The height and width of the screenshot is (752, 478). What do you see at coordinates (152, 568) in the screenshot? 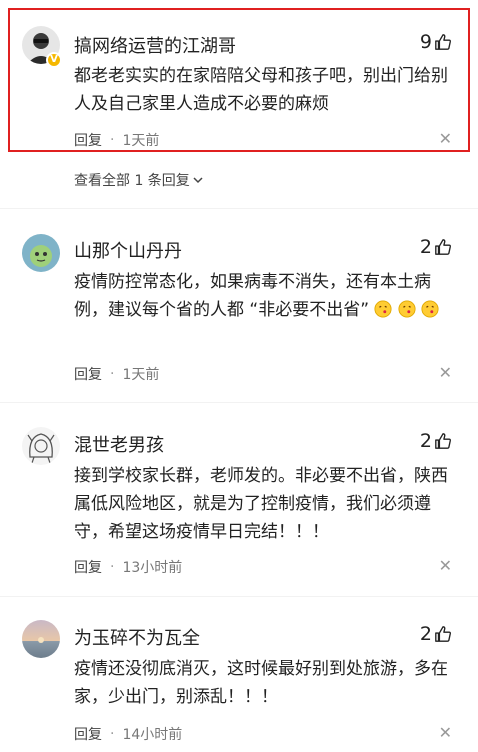
I see `comment-time: 13小时前` at bounding box center [152, 568].